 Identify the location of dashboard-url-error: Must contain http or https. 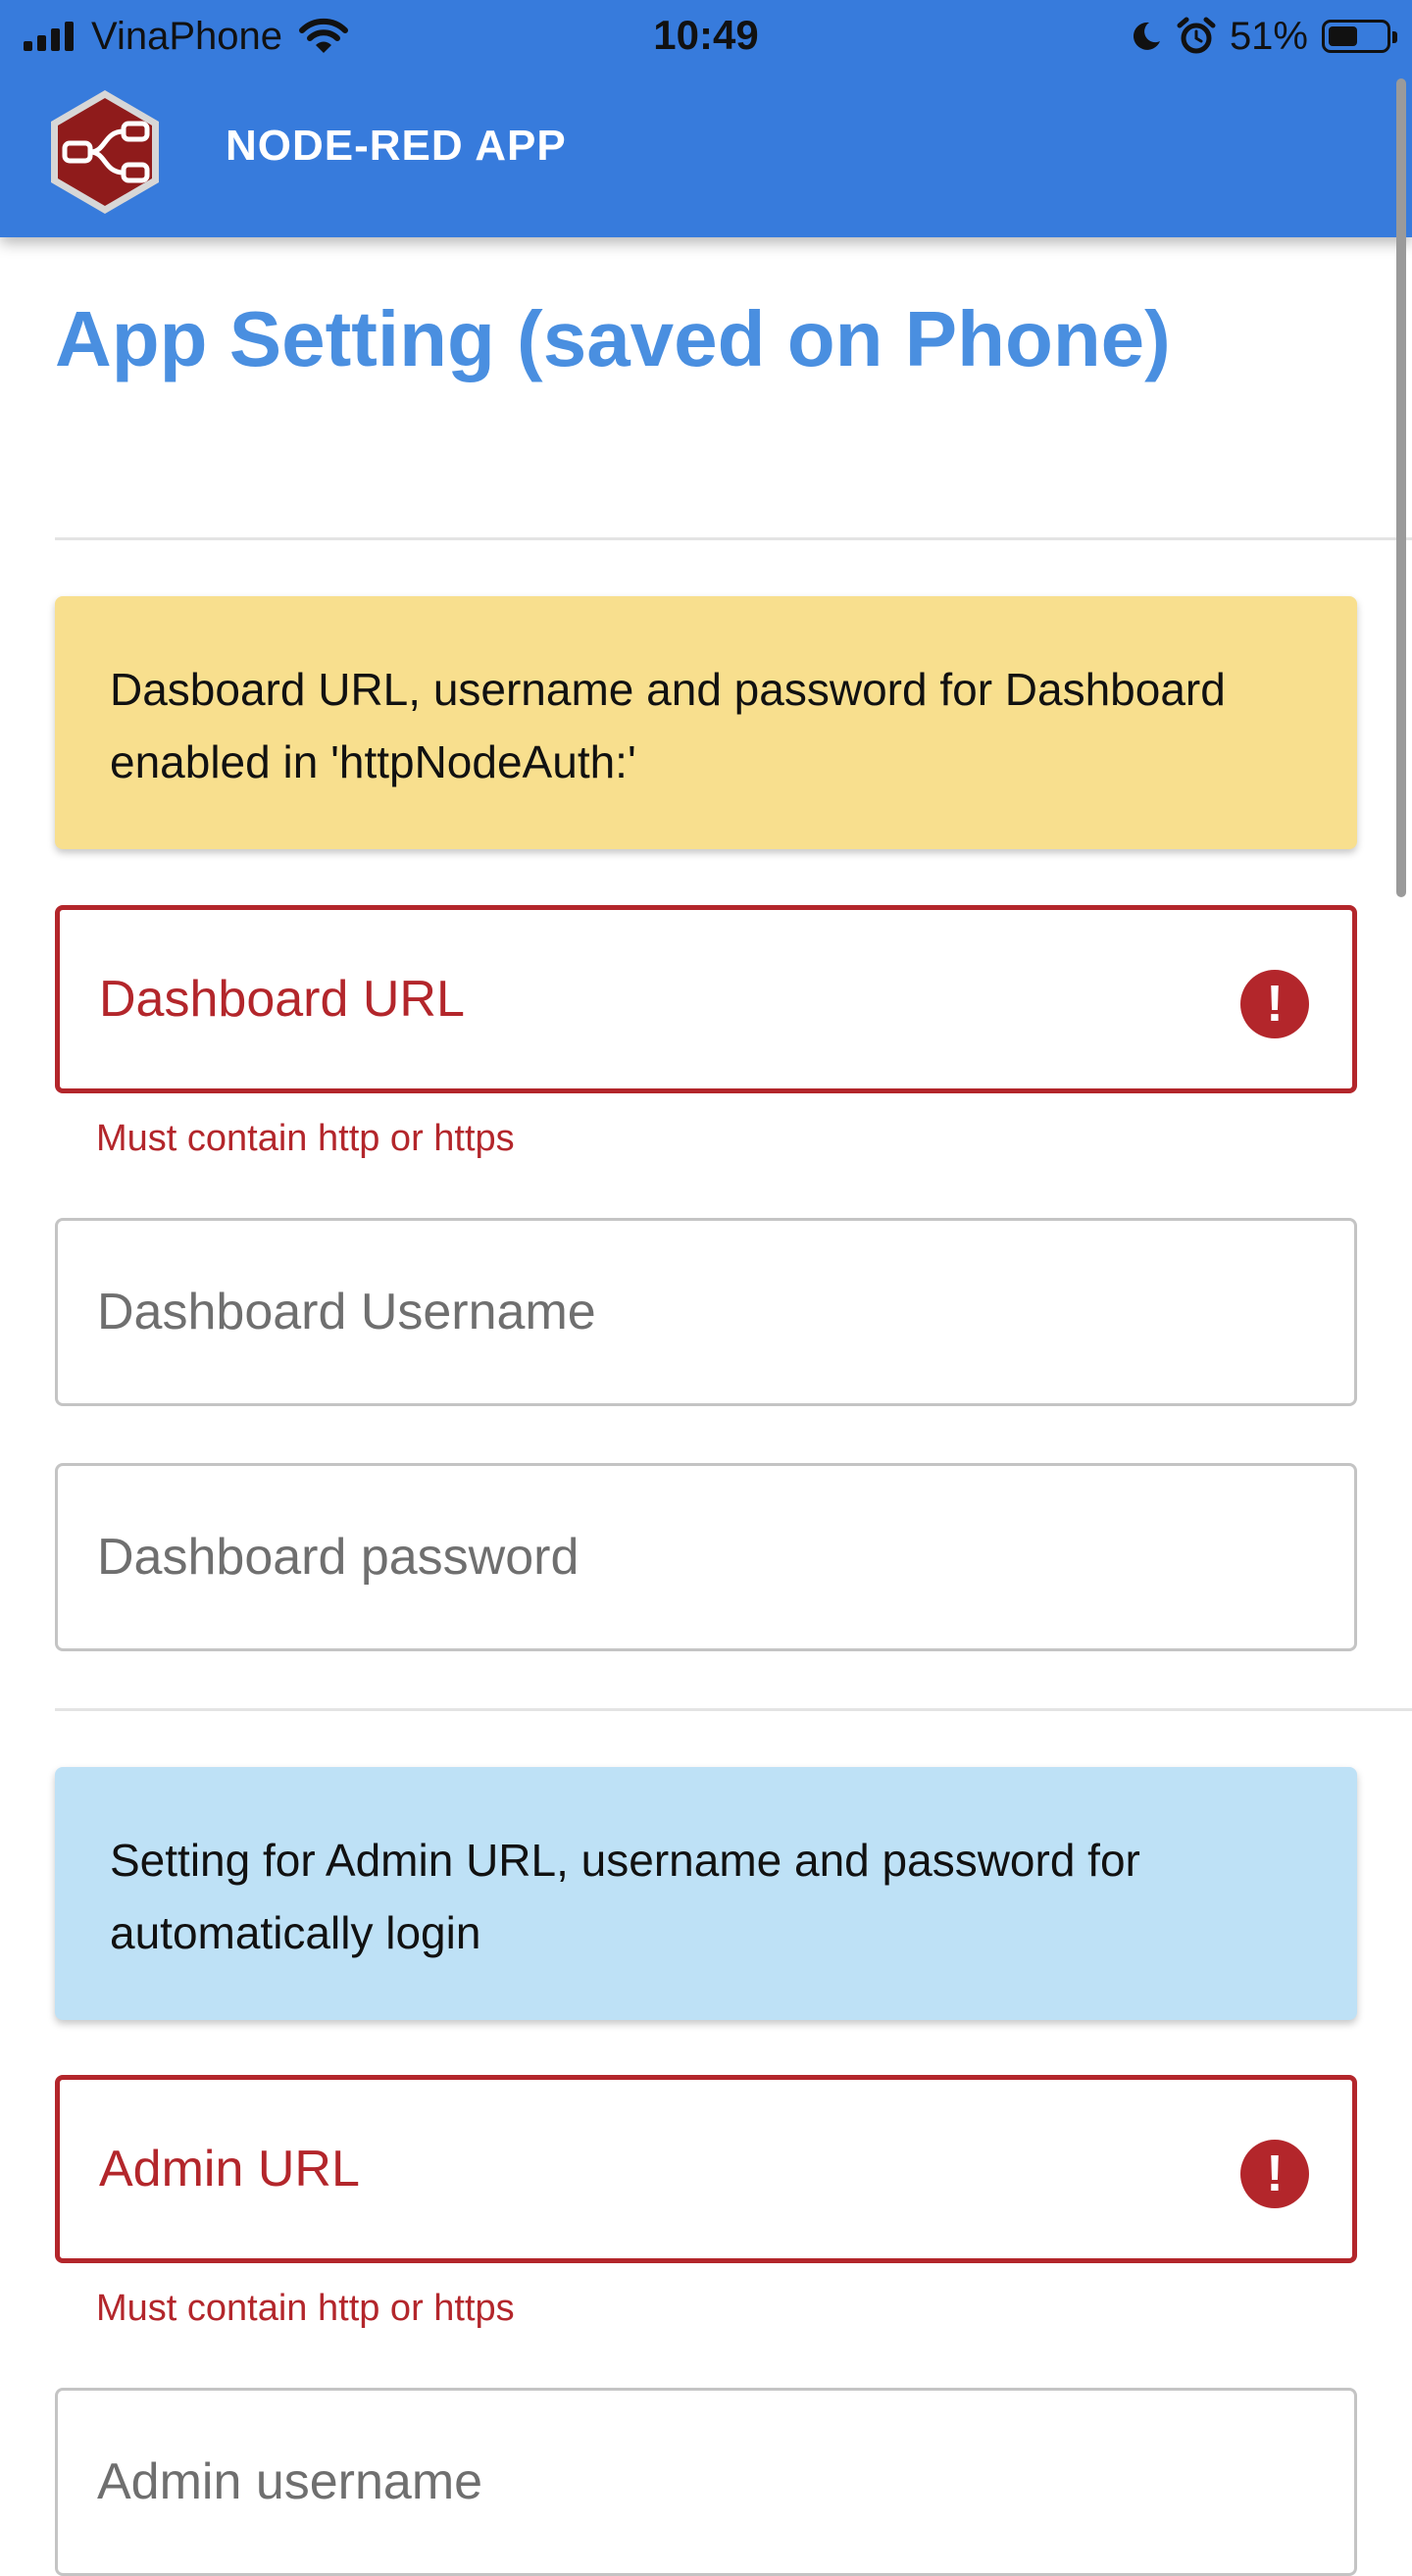
(305, 1139).